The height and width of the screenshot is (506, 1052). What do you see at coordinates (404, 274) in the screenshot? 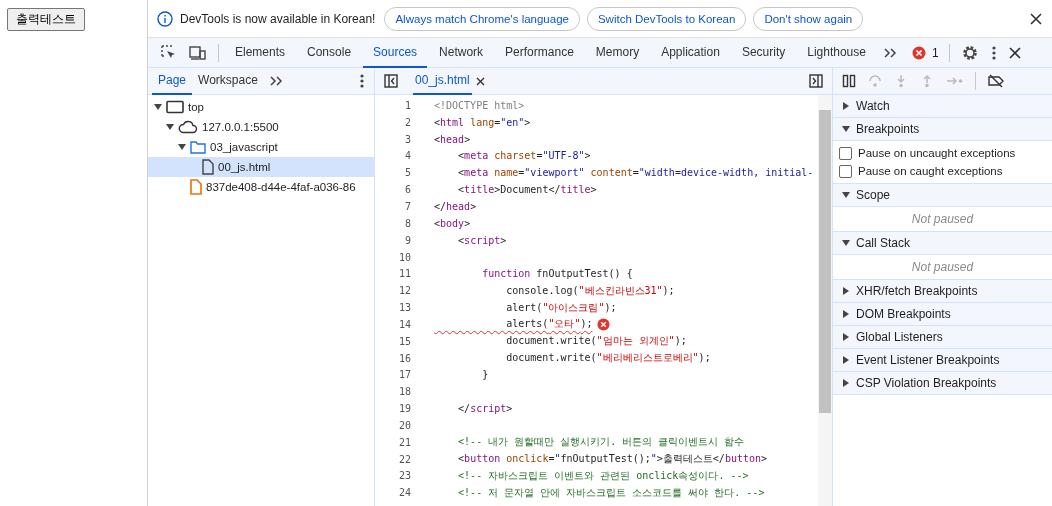
I see `line-number: 11` at bounding box center [404, 274].